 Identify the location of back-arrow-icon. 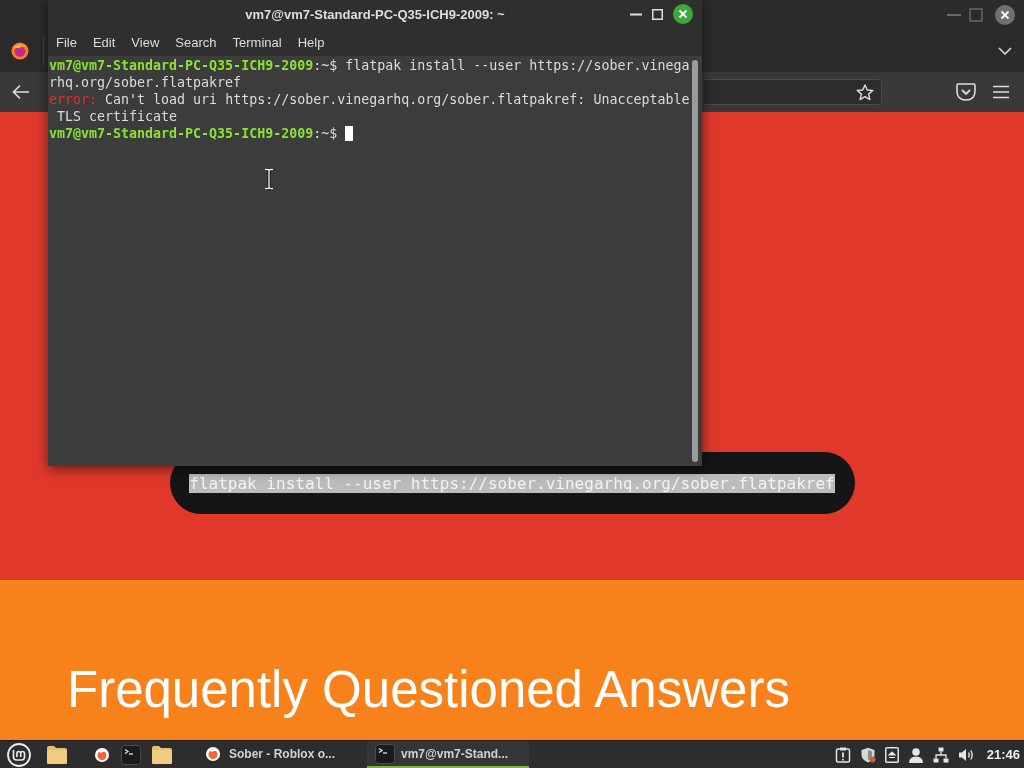
(21, 92).